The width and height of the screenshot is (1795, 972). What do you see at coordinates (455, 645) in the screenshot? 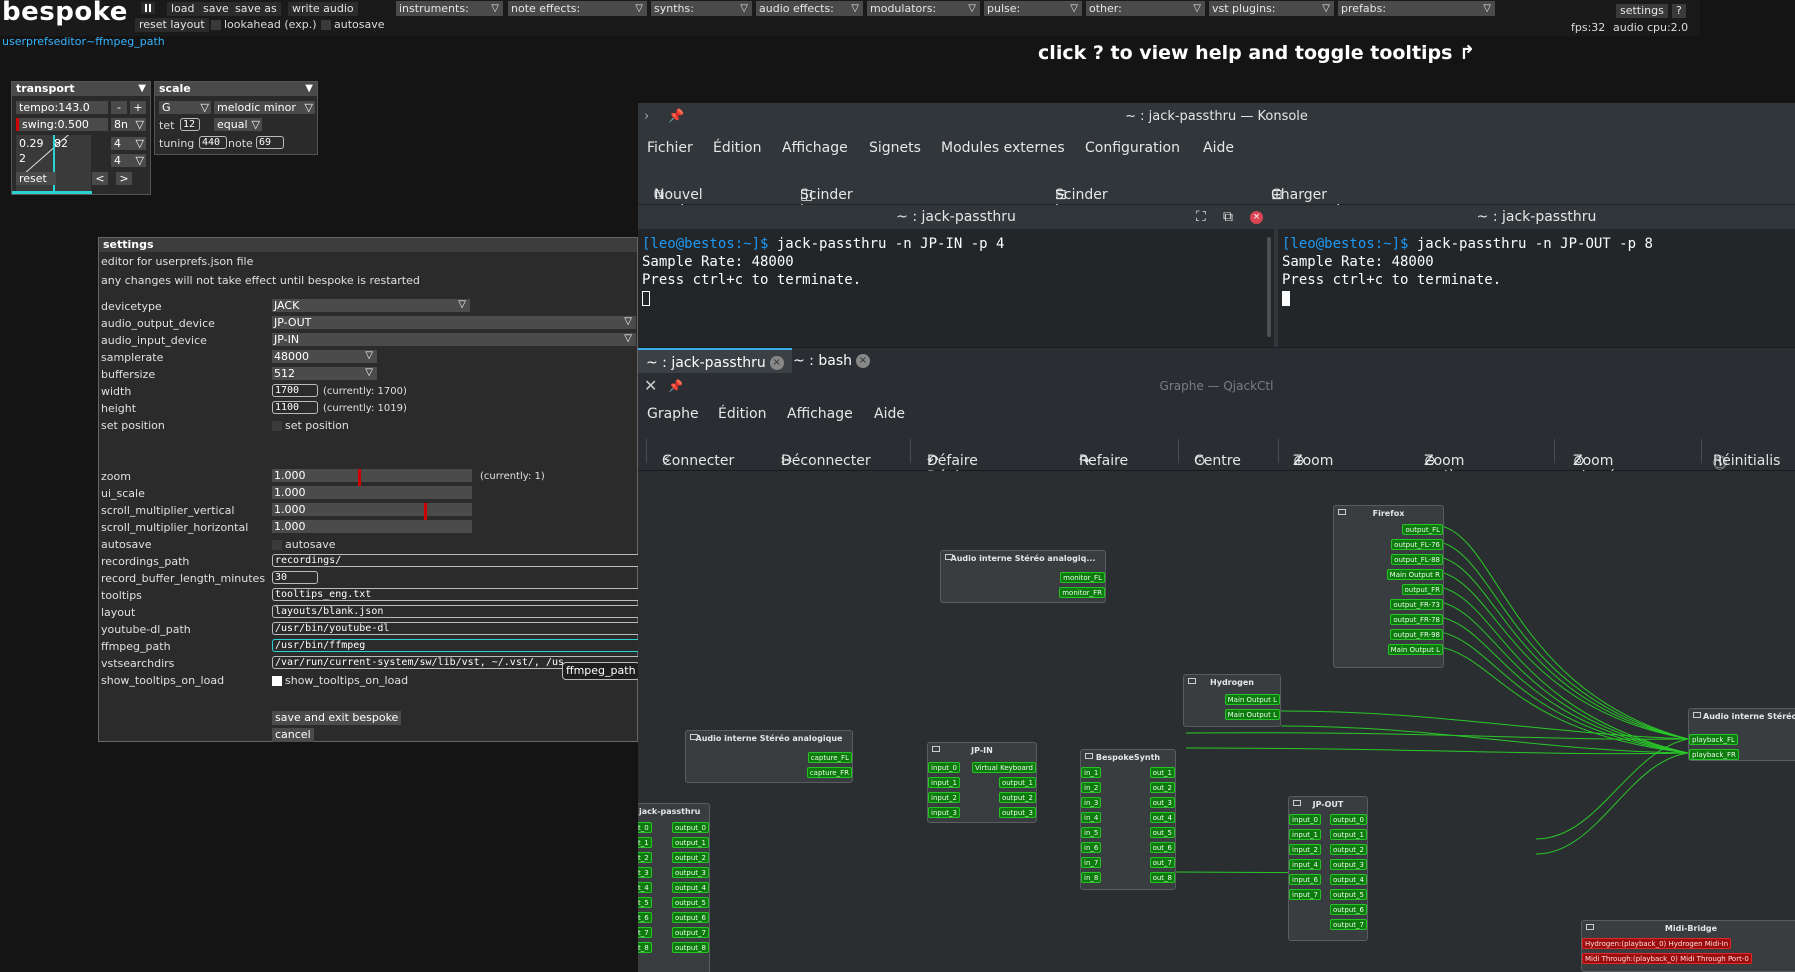
I see `ffmpeg-input: /usr/bin/ffmpeg` at bounding box center [455, 645].